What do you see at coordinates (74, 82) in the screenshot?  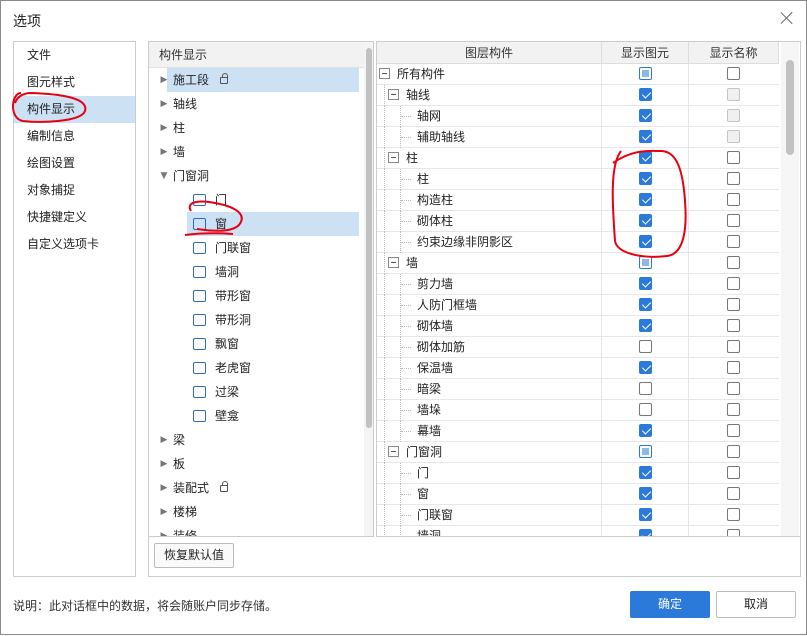 I see `sidebar-item: 图元样式` at bounding box center [74, 82].